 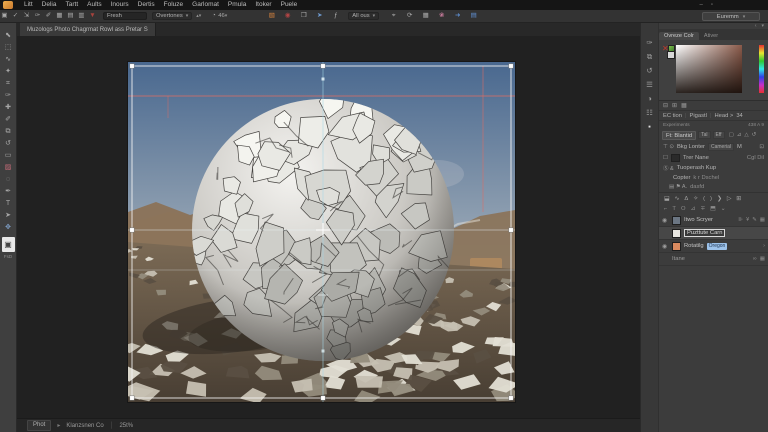 What do you see at coordinates (26, 16) in the screenshot?
I see `transform-arrow-icon: ⇲` at bounding box center [26, 16].